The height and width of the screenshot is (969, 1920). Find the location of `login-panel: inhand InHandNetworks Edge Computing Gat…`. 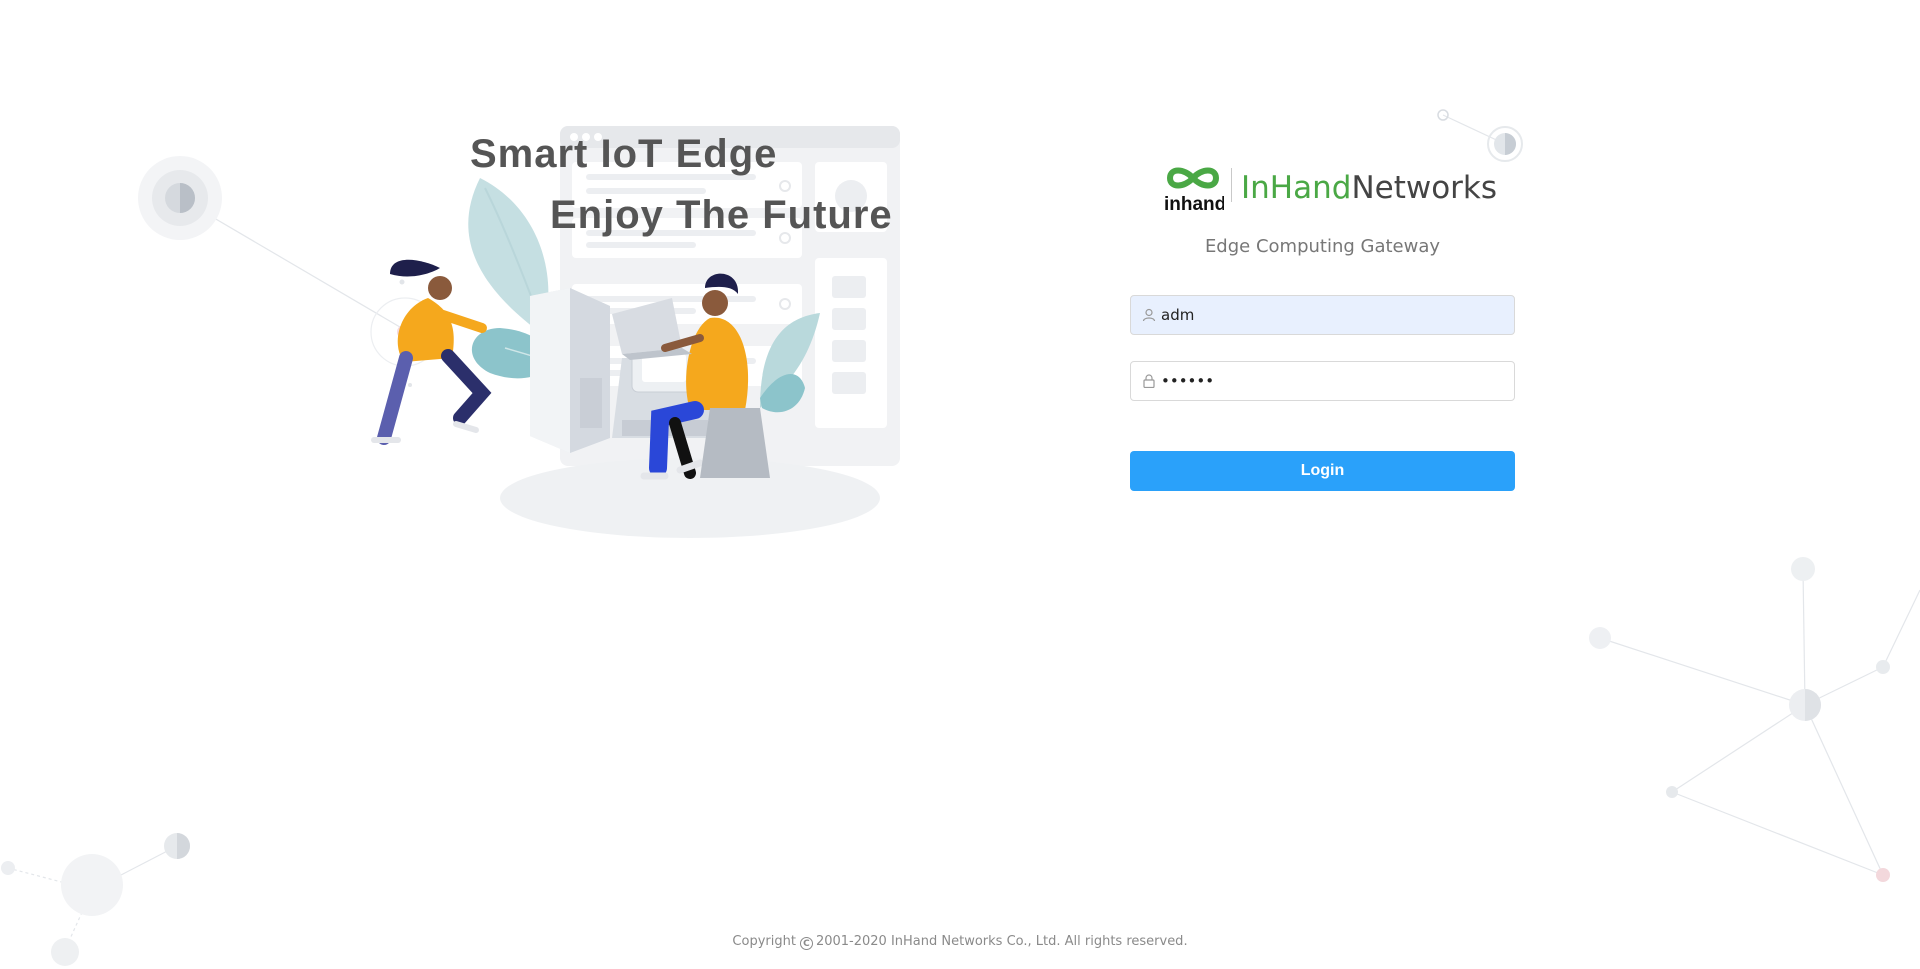

login-panel: inhand InHandNetworks Edge Computing Gat… is located at coordinates (1322, 325).